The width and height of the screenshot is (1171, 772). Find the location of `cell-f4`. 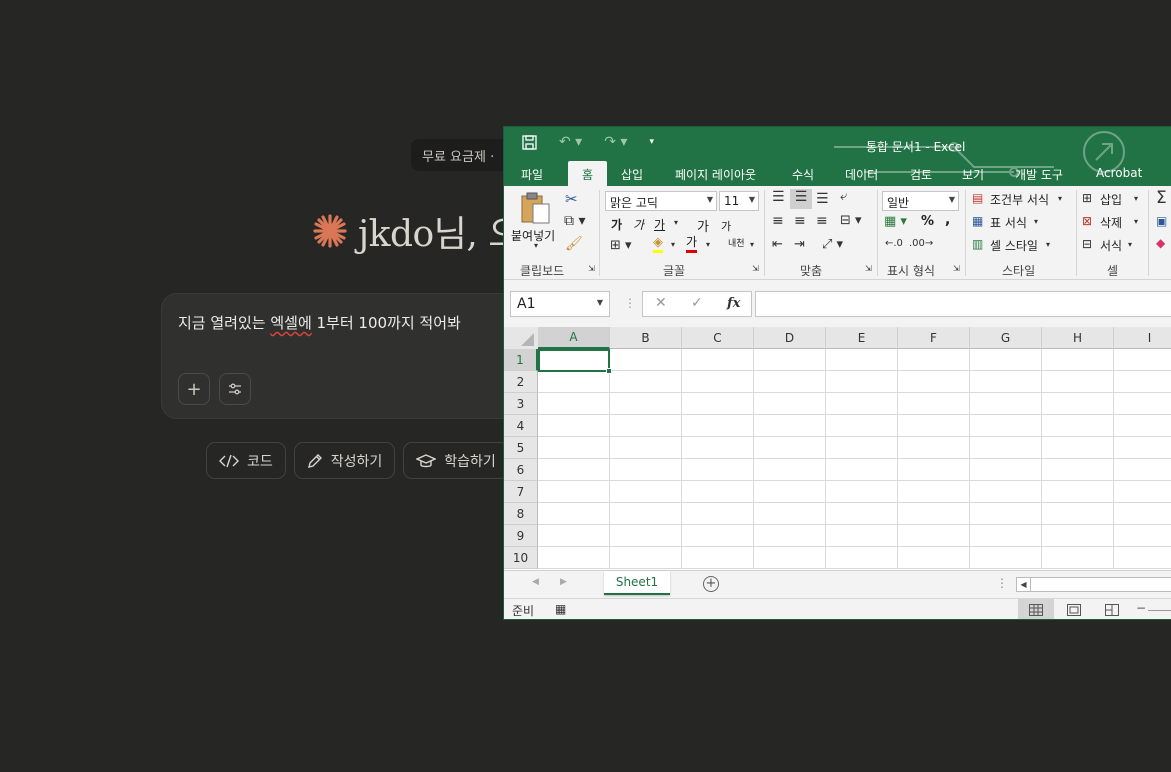

cell-f4 is located at coordinates (934, 426).